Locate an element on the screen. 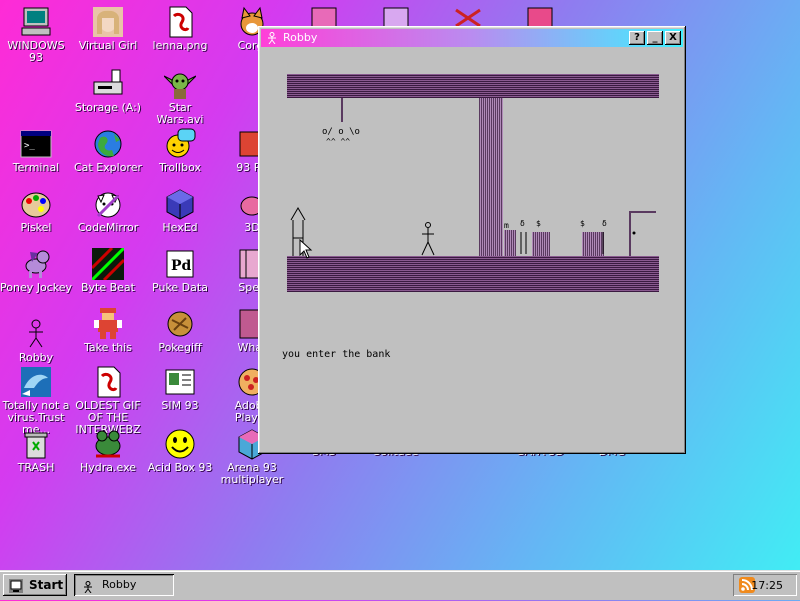  desktop-icon-hydra: Hydra.exe is located at coordinates (108, 451).